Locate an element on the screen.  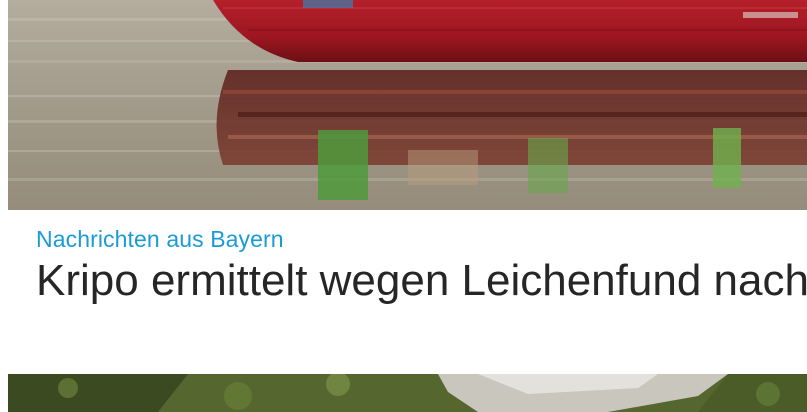
category-link: Nachrichten aus Bayern is located at coordinates (160, 239).